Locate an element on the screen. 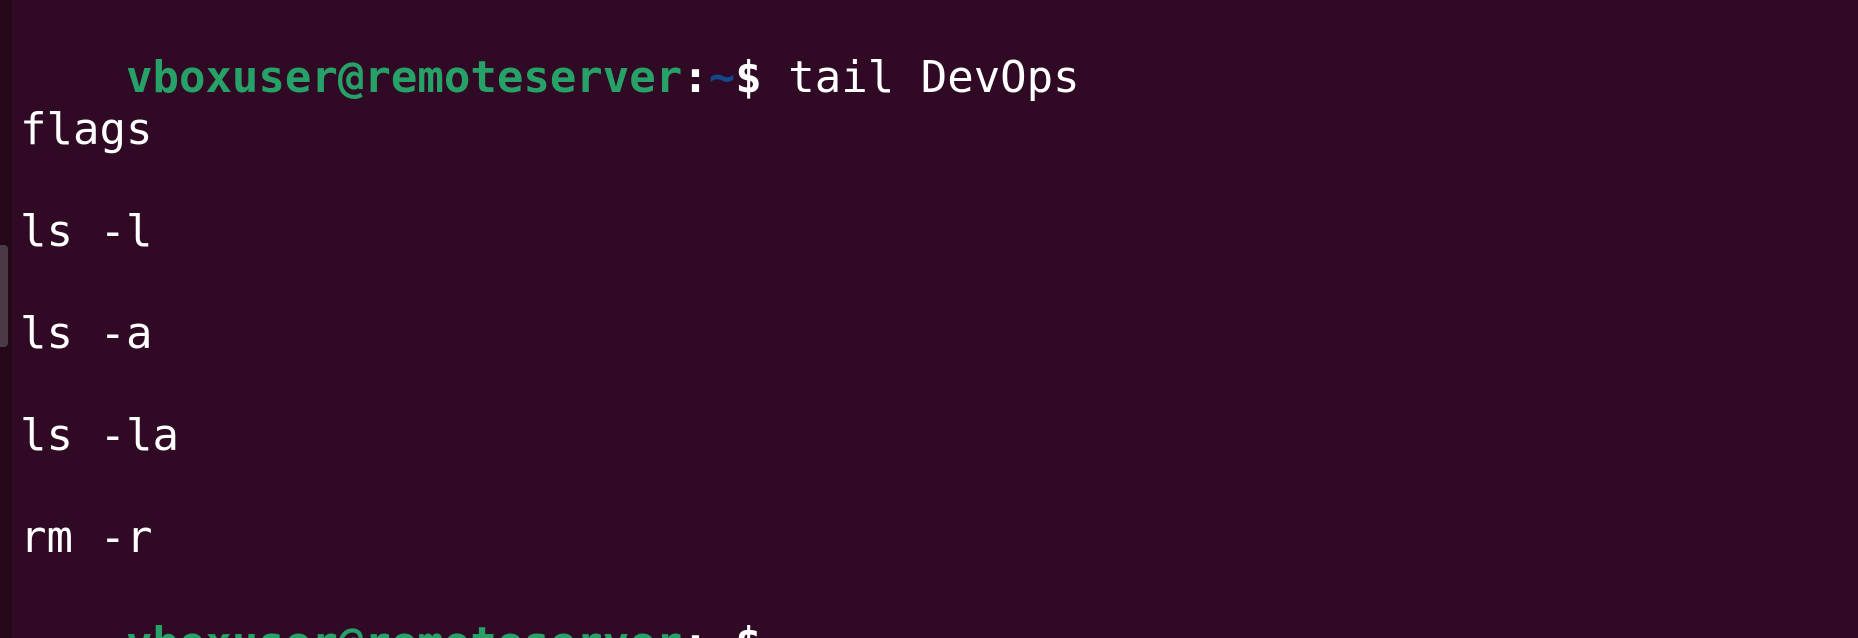 The width and height of the screenshot is (1858, 638). command-line: vboxuser@remoteserver:~$ tail DevOps is located at coordinates (550, 51).